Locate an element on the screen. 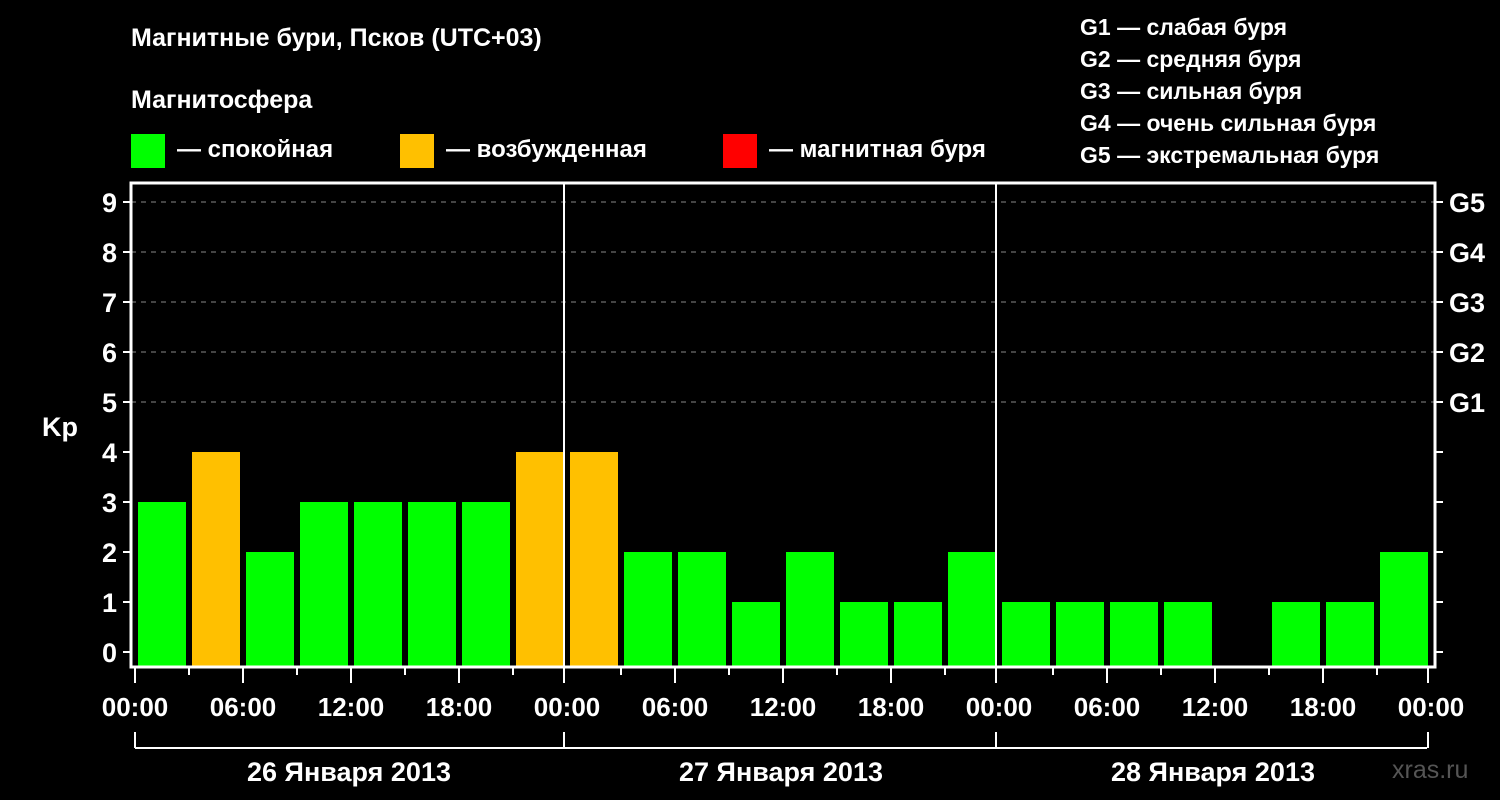 This screenshot has width=1500, height=800. y-tick-label: 9 is located at coordinates (109, 203).